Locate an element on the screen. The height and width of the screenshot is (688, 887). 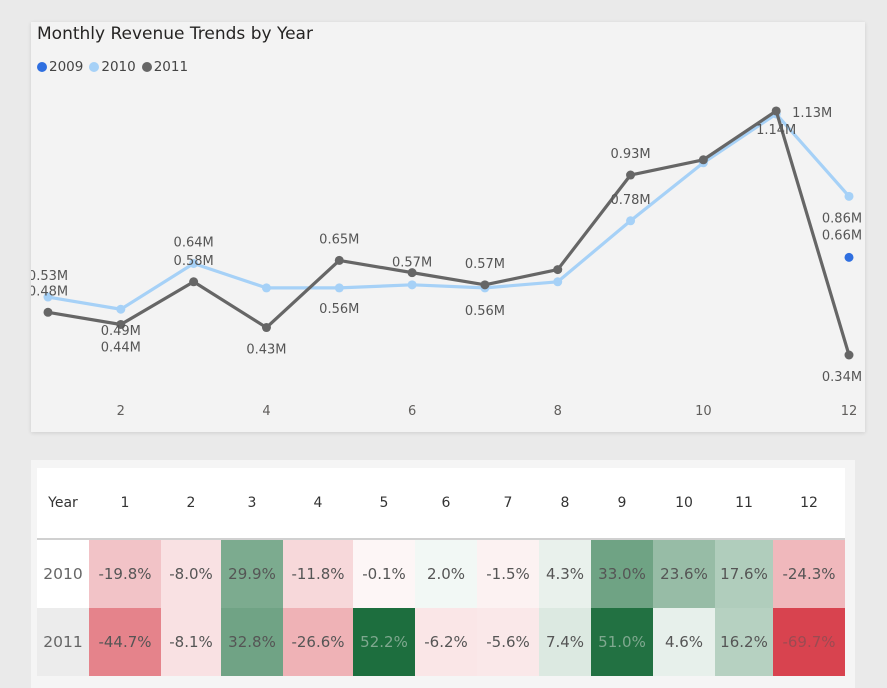
data-label: 0.53M is located at coordinates (49, 276).